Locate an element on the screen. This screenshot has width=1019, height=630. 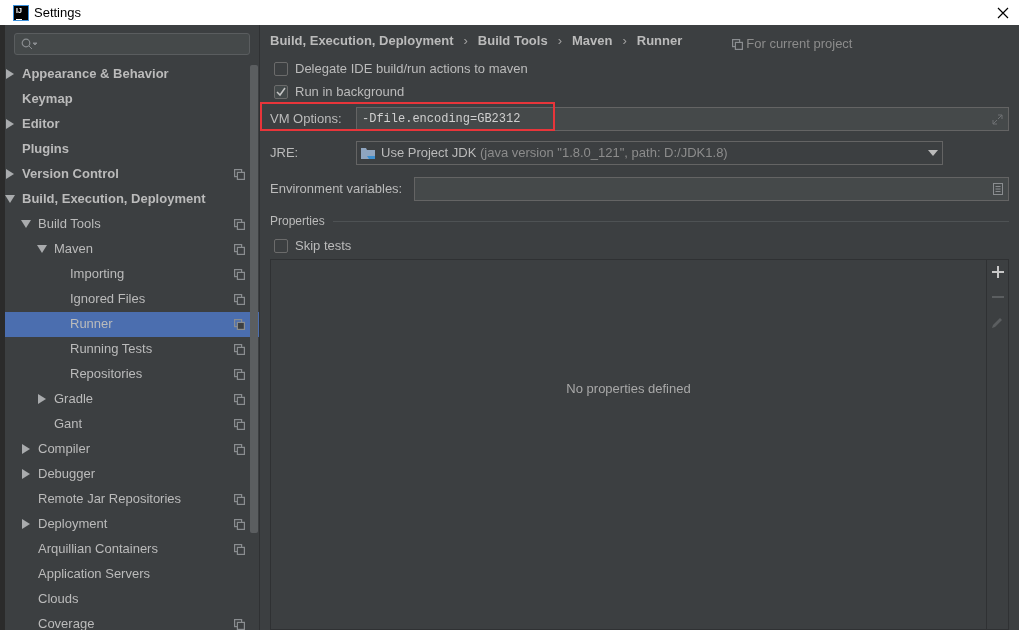
tree-item-label: Editor is located at coordinates (41, 124).